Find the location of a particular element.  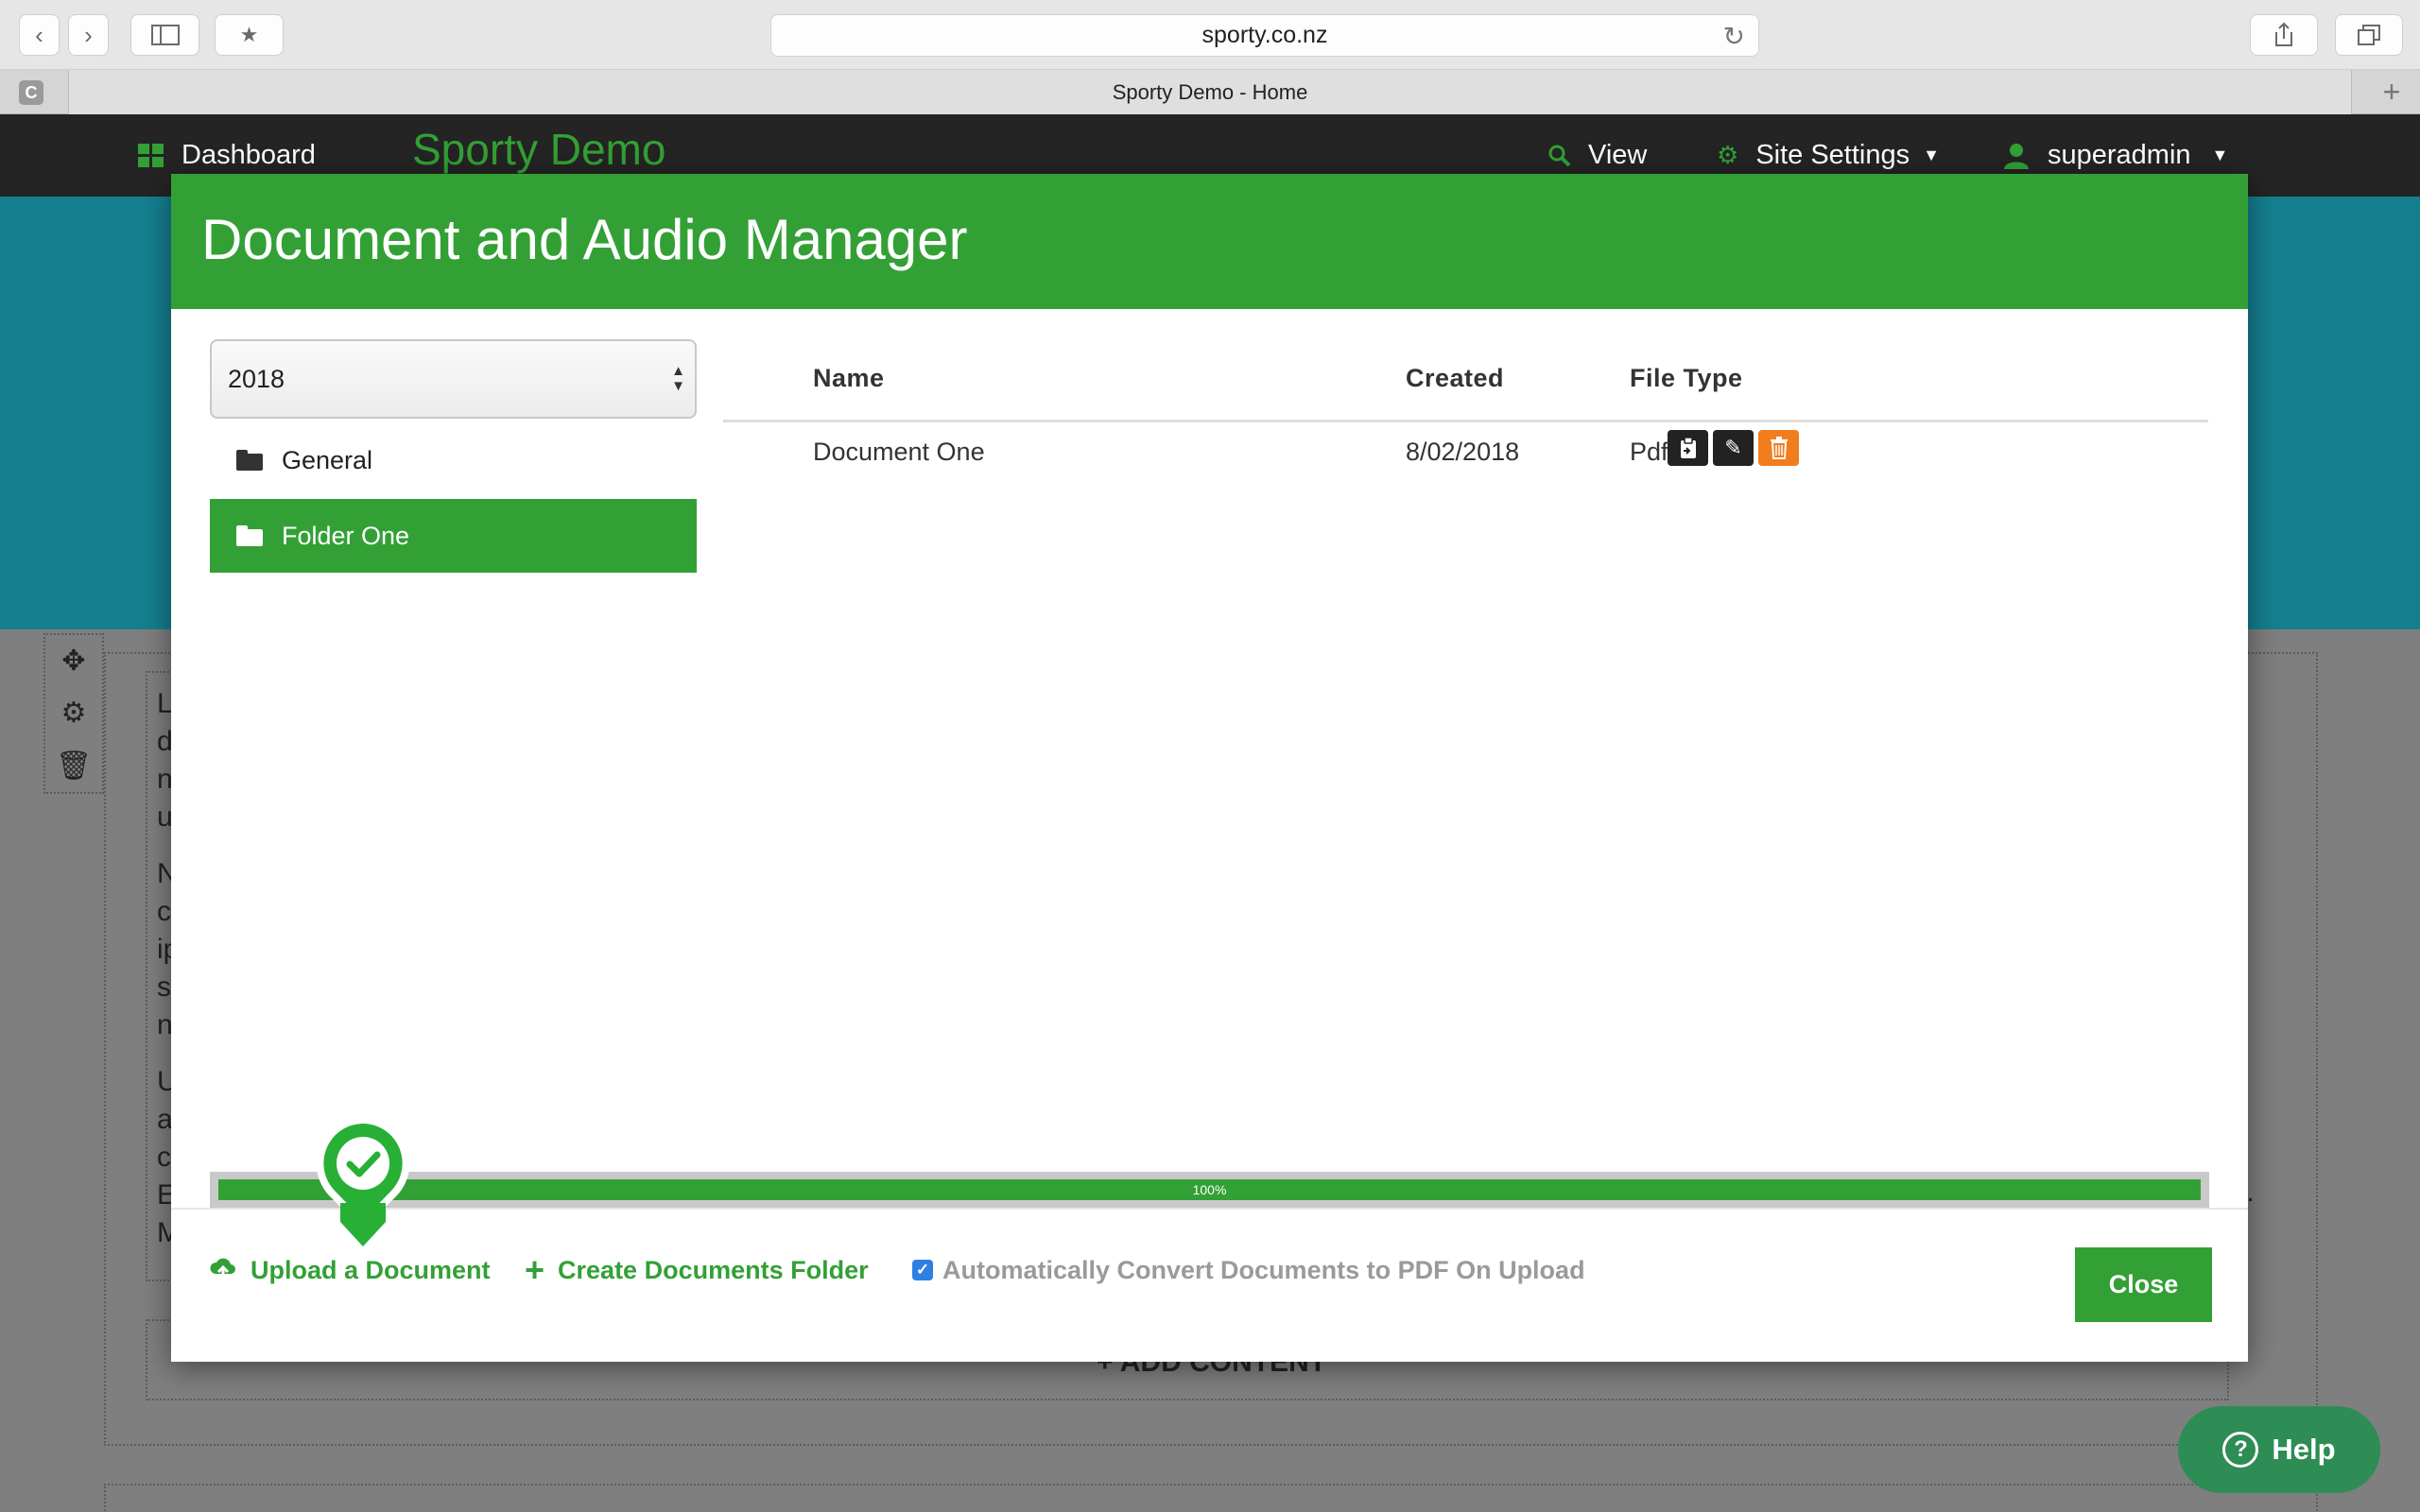

bookmarks-icon: ★ is located at coordinates (249, 34).